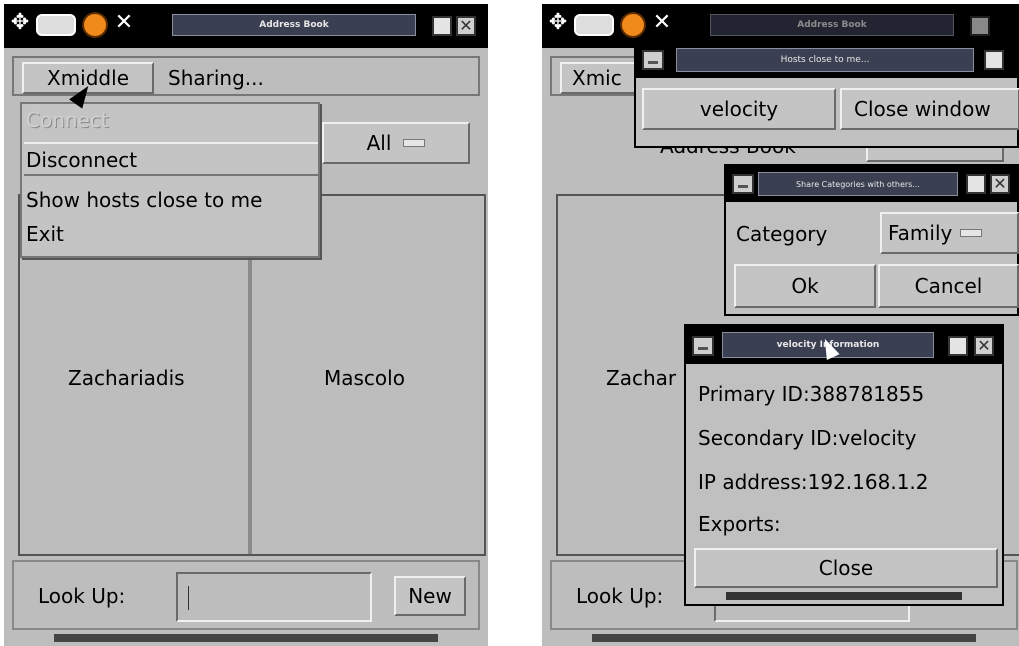  I want to click on category-select: Family, so click(949, 233).